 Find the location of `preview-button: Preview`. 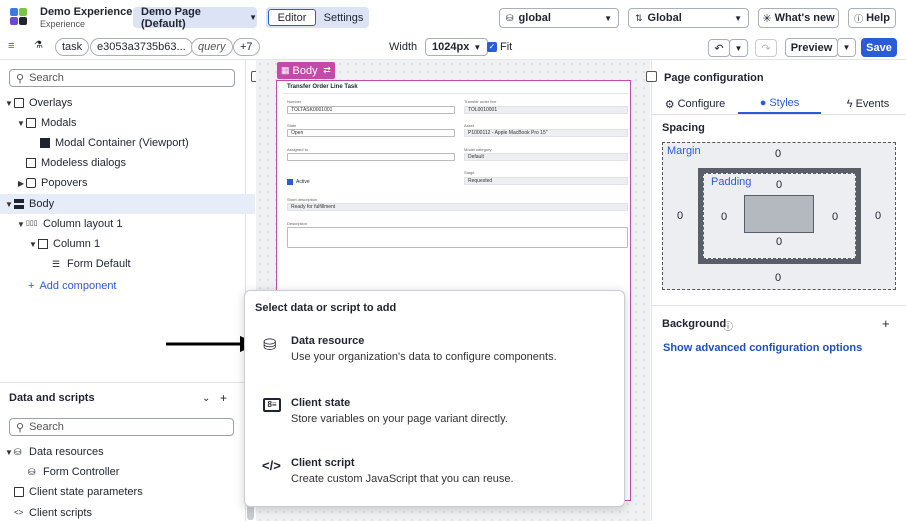

preview-button: Preview is located at coordinates (811, 47).